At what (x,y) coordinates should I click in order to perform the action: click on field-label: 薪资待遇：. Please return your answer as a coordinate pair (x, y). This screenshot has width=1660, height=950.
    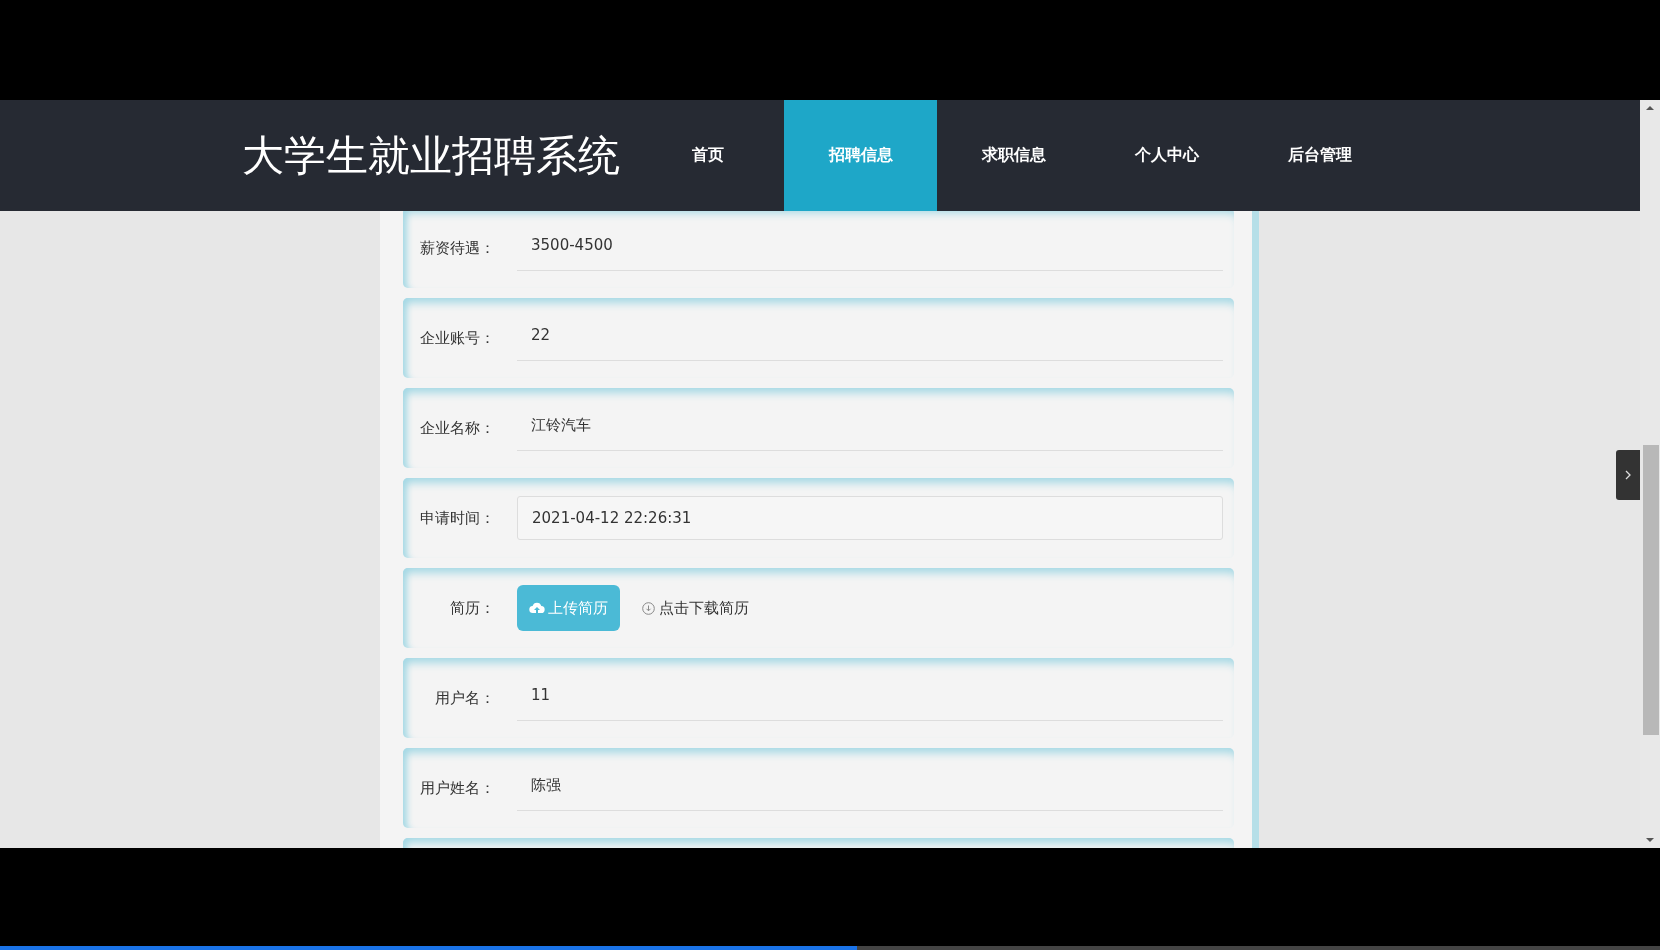
    Looking at the image, I should click on (457, 248).